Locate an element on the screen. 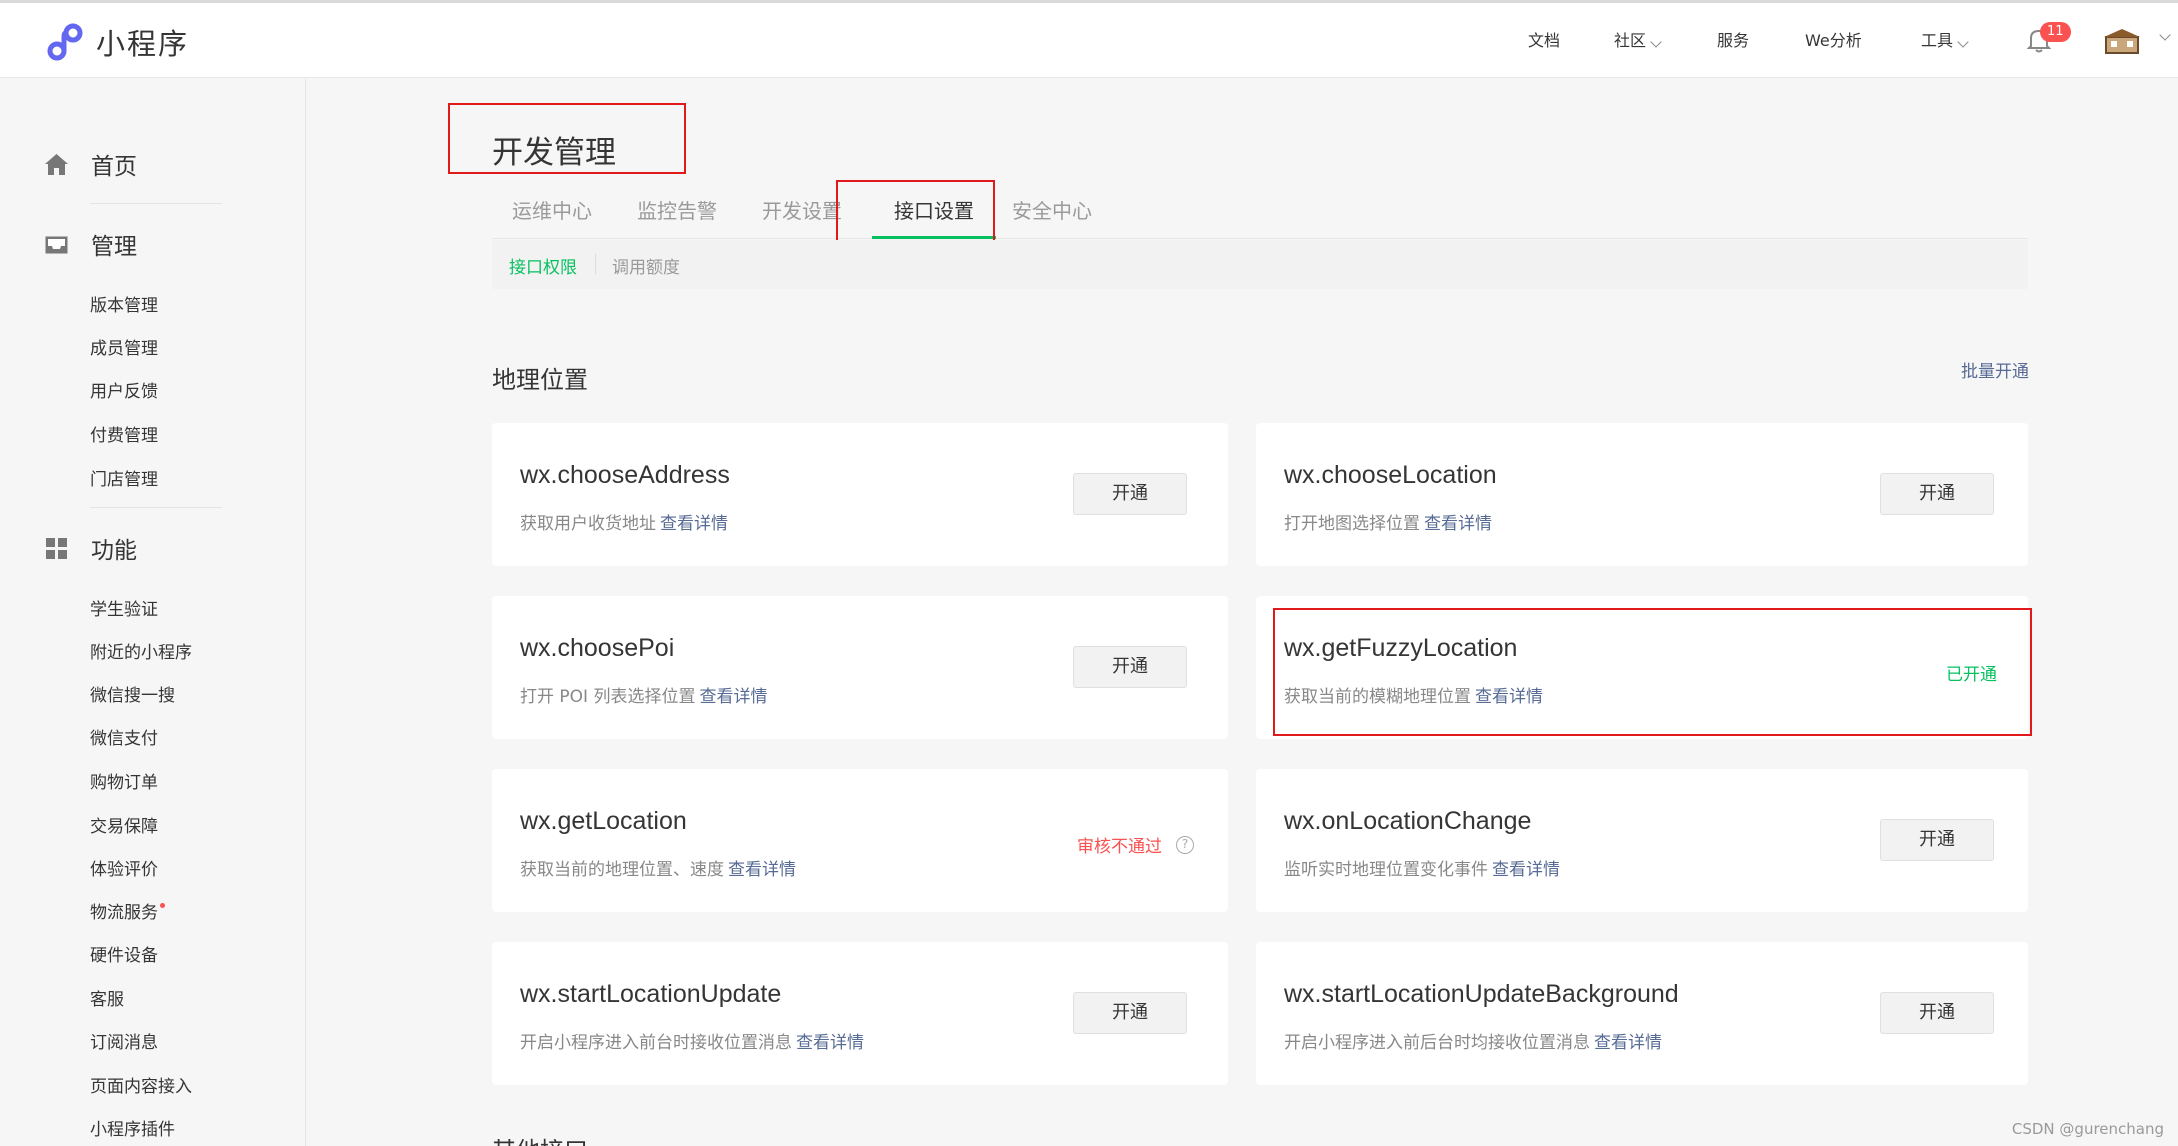 This screenshot has height=1146, width=2178. api-desc-text: 打开 POI 列表选择位置 is located at coordinates (608, 697).